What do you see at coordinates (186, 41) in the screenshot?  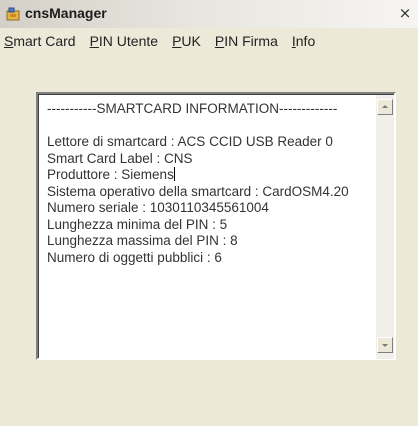 I see `menu-puk: PUK` at bounding box center [186, 41].